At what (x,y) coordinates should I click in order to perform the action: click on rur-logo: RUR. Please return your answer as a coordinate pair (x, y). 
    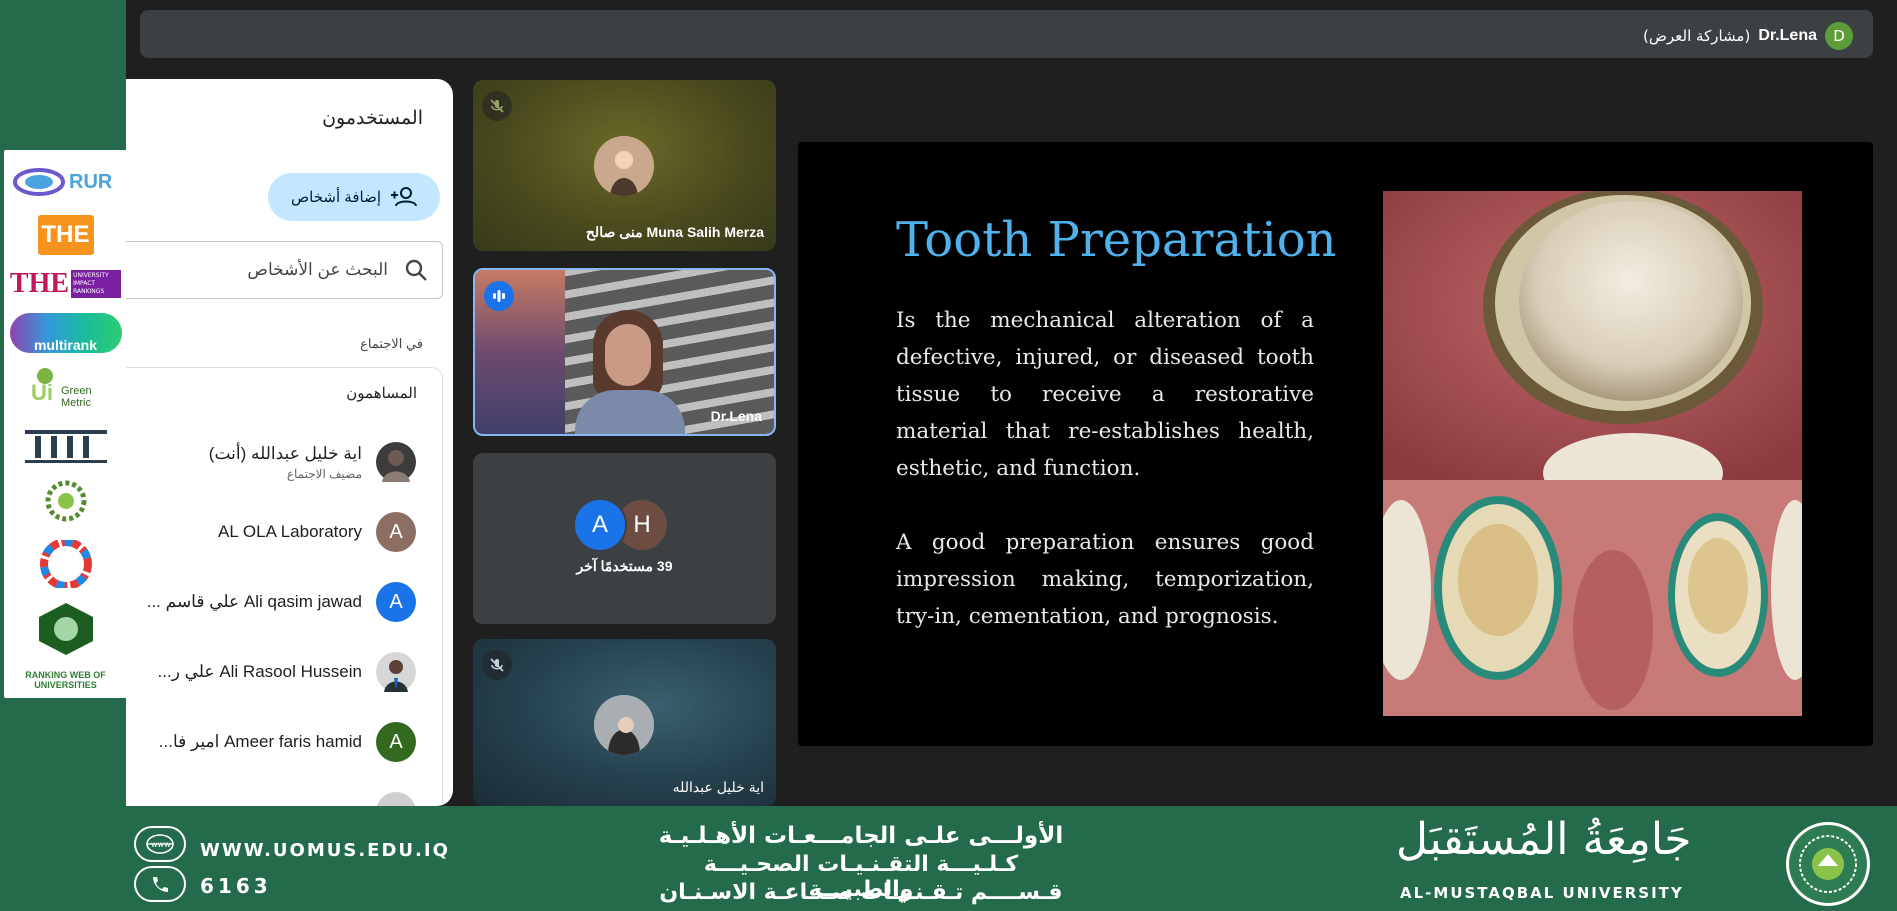
    Looking at the image, I should click on (66, 180).